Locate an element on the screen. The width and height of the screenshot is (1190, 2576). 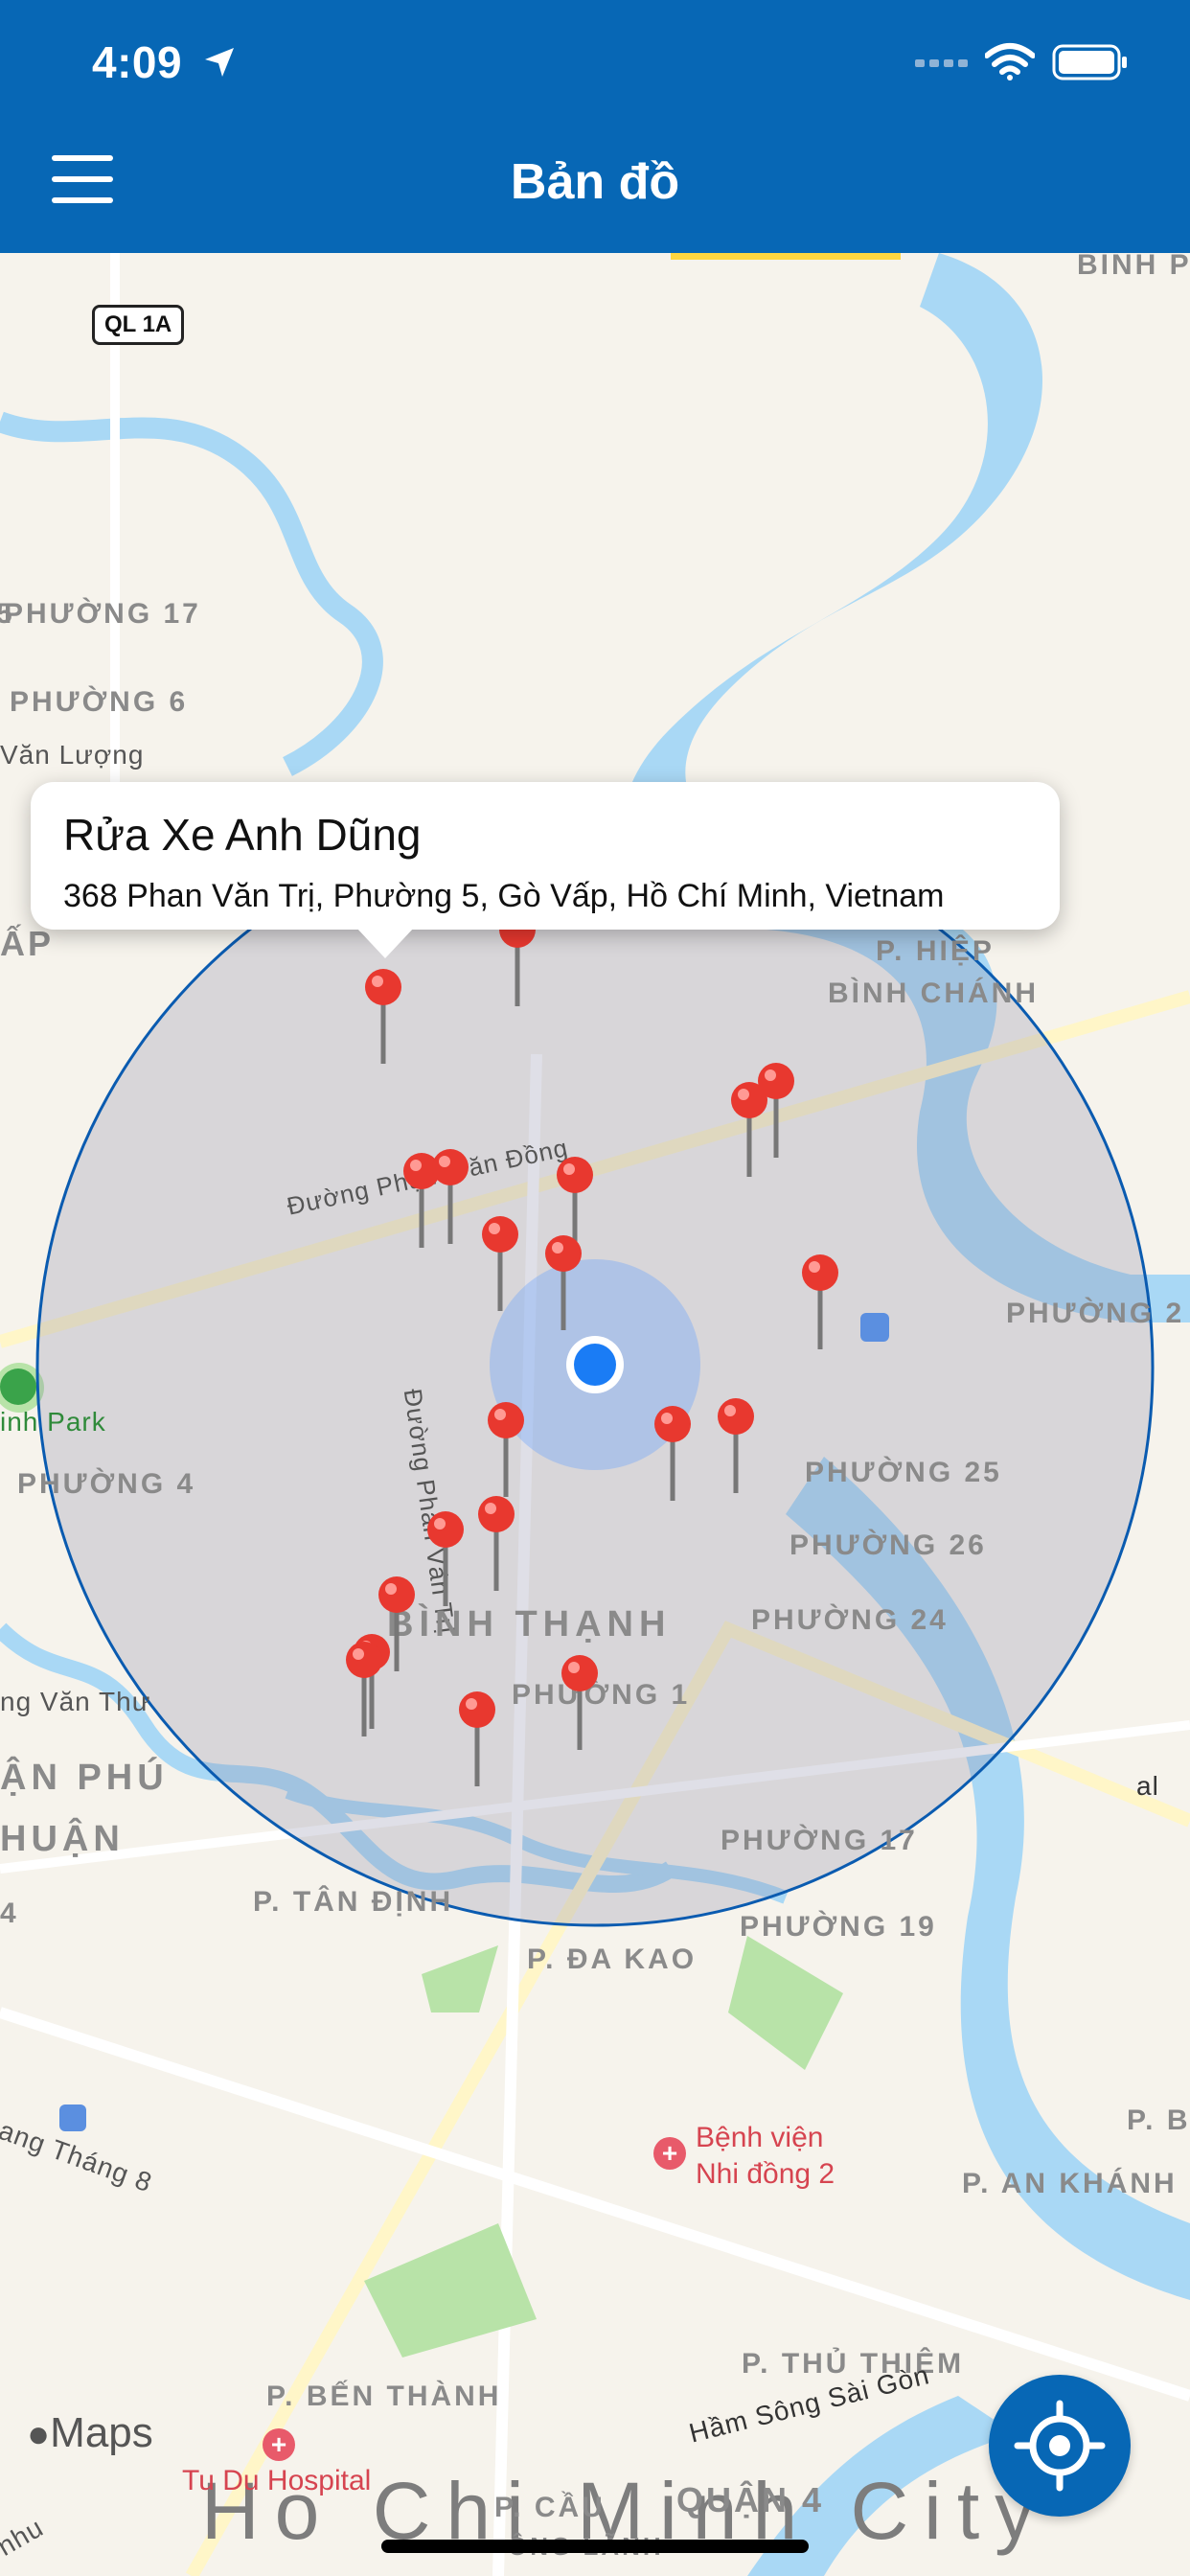
battery-icon is located at coordinates (1090, 62).